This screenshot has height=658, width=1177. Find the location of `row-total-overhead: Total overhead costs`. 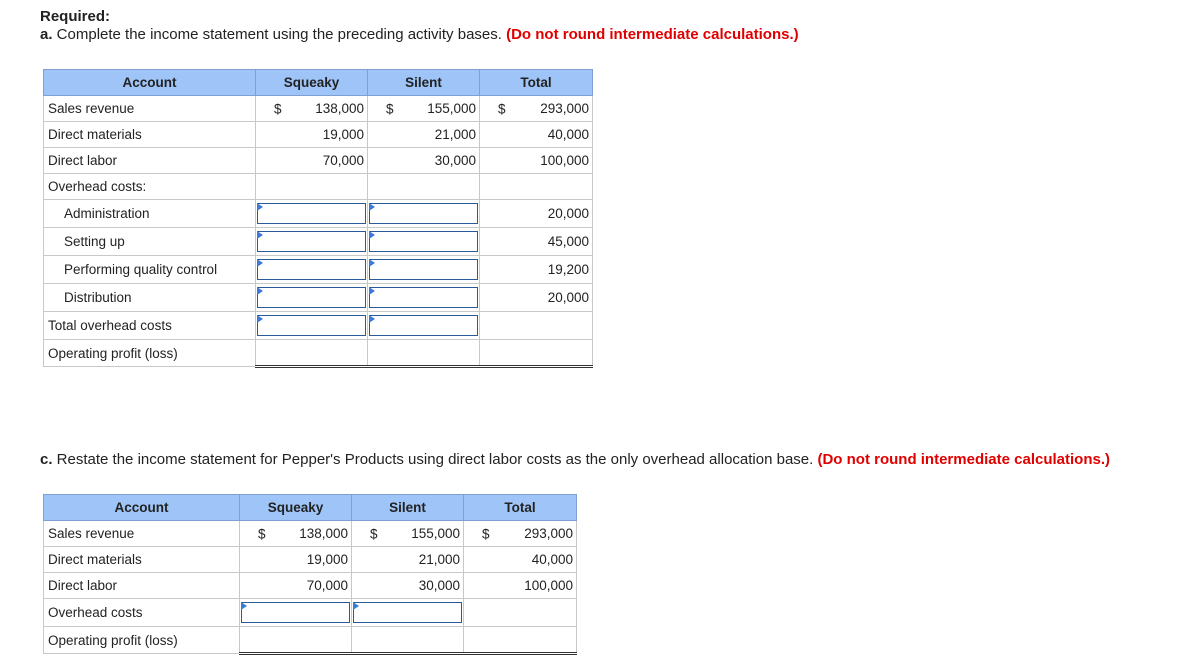

row-total-overhead: Total overhead costs is located at coordinates (318, 325).